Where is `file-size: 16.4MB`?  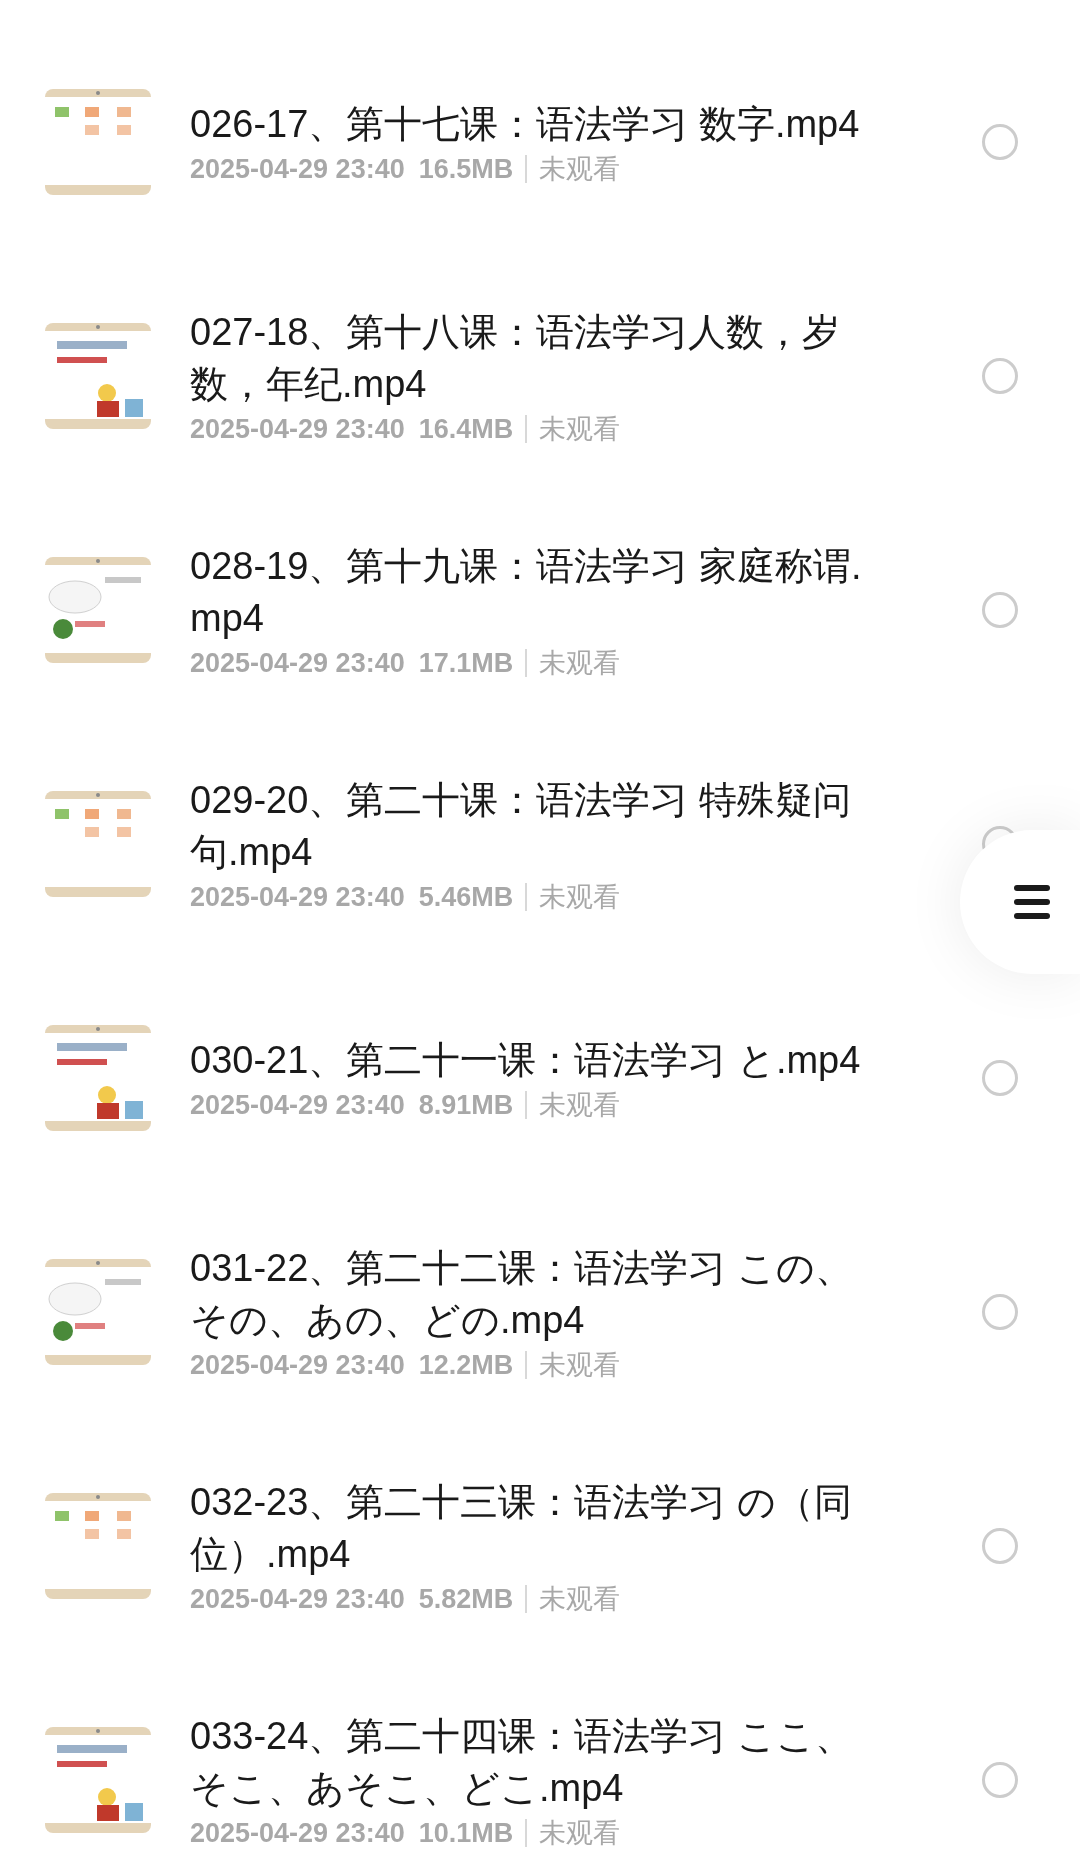 file-size: 16.4MB is located at coordinates (466, 429).